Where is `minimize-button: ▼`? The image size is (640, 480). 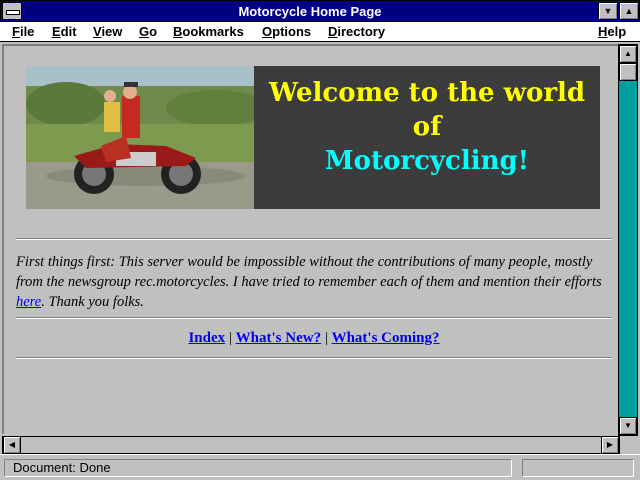 minimize-button: ▼ is located at coordinates (608, 11).